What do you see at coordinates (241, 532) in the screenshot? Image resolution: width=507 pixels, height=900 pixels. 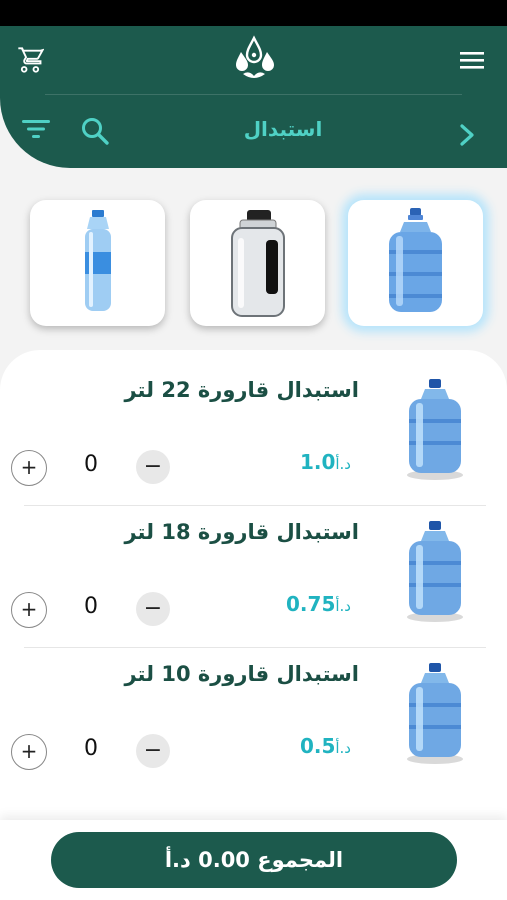 I see `item-title: استبدال قارورة 18 لتر` at bounding box center [241, 532].